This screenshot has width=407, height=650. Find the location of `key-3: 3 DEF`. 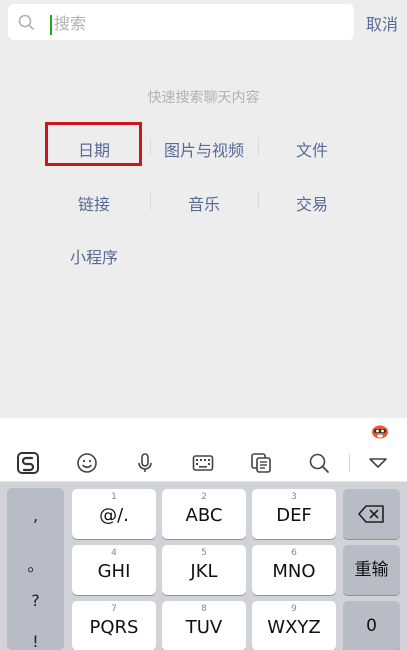

key-3: 3 DEF is located at coordinates (294, 514).